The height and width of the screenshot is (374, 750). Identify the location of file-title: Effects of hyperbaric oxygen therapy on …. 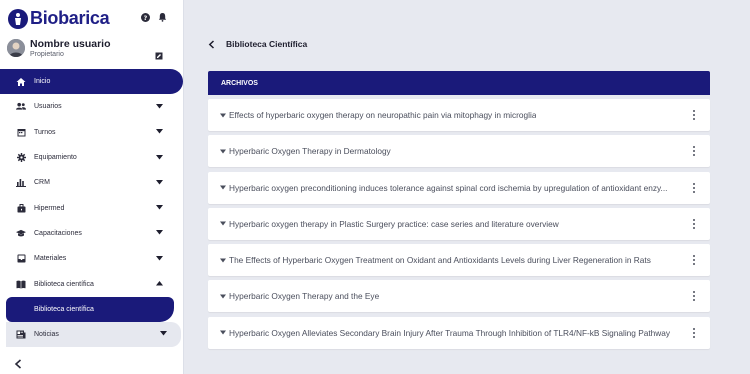
(383, 115).